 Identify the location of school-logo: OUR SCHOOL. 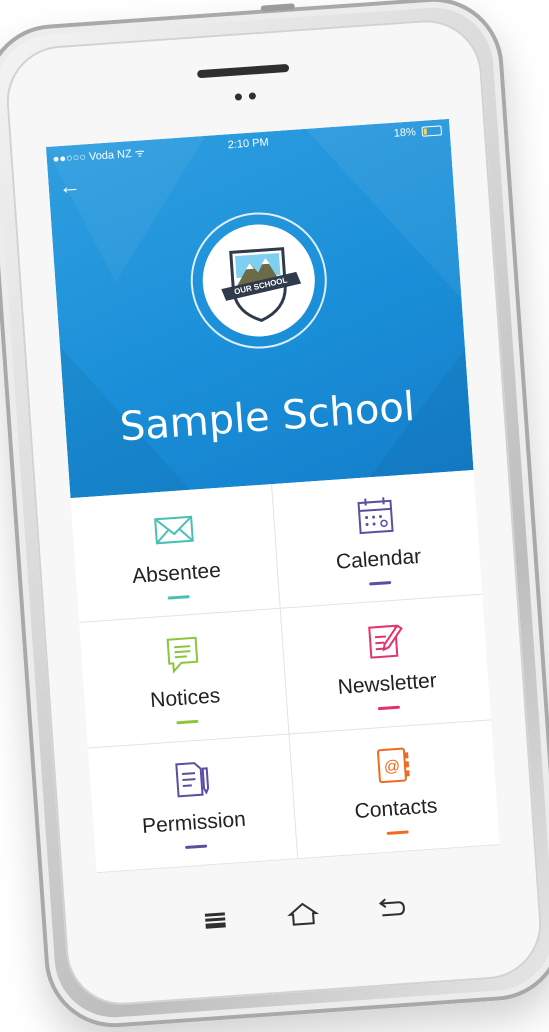
(258, 280).